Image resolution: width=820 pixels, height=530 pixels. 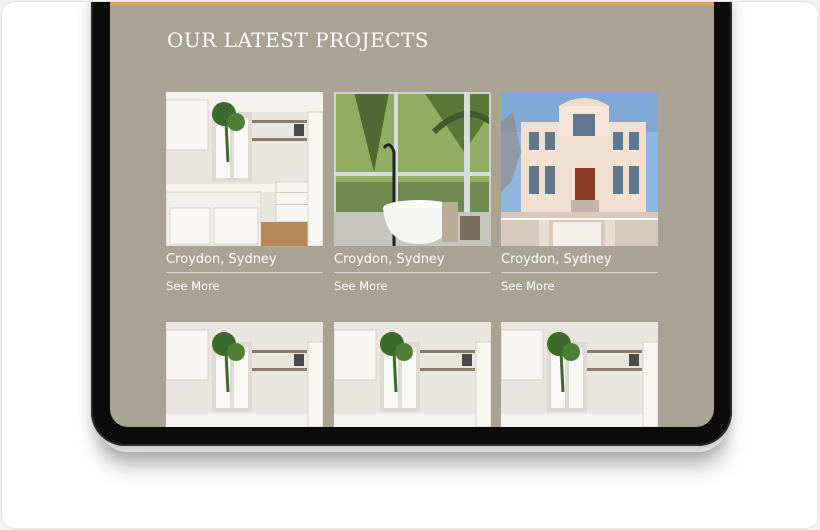 What do you see at coordinates (412, 4) in the screenshot?
I see `accent-bar` at bounding box center [412, 4].